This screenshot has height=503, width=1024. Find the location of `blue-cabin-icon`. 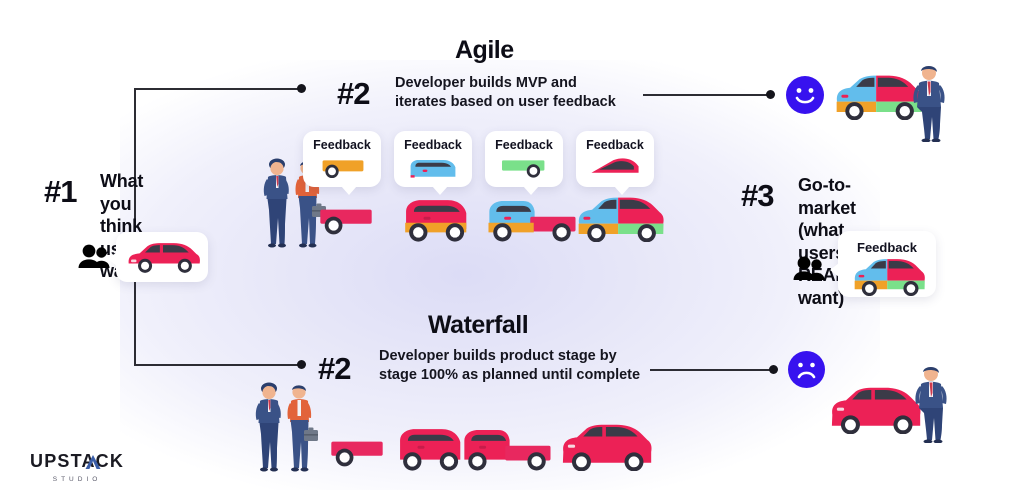

blue-cabin-icon is located at coordinates (433, 169).